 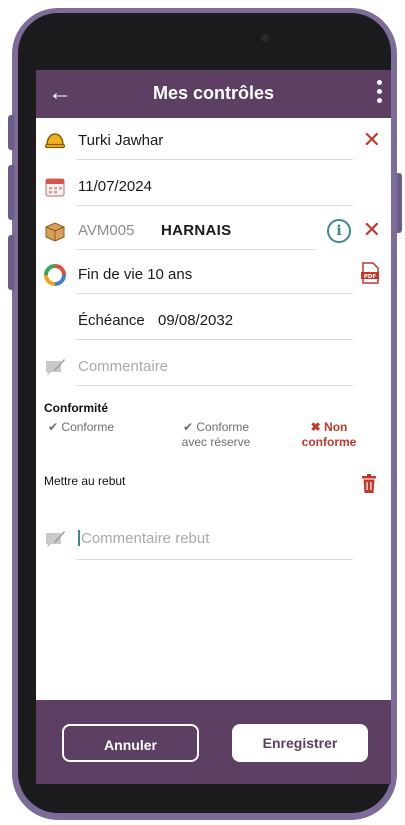 What do you see at coordinates (369, 483) in the screenshot?
I see `trash-icon` at bounding box center [369, 483].